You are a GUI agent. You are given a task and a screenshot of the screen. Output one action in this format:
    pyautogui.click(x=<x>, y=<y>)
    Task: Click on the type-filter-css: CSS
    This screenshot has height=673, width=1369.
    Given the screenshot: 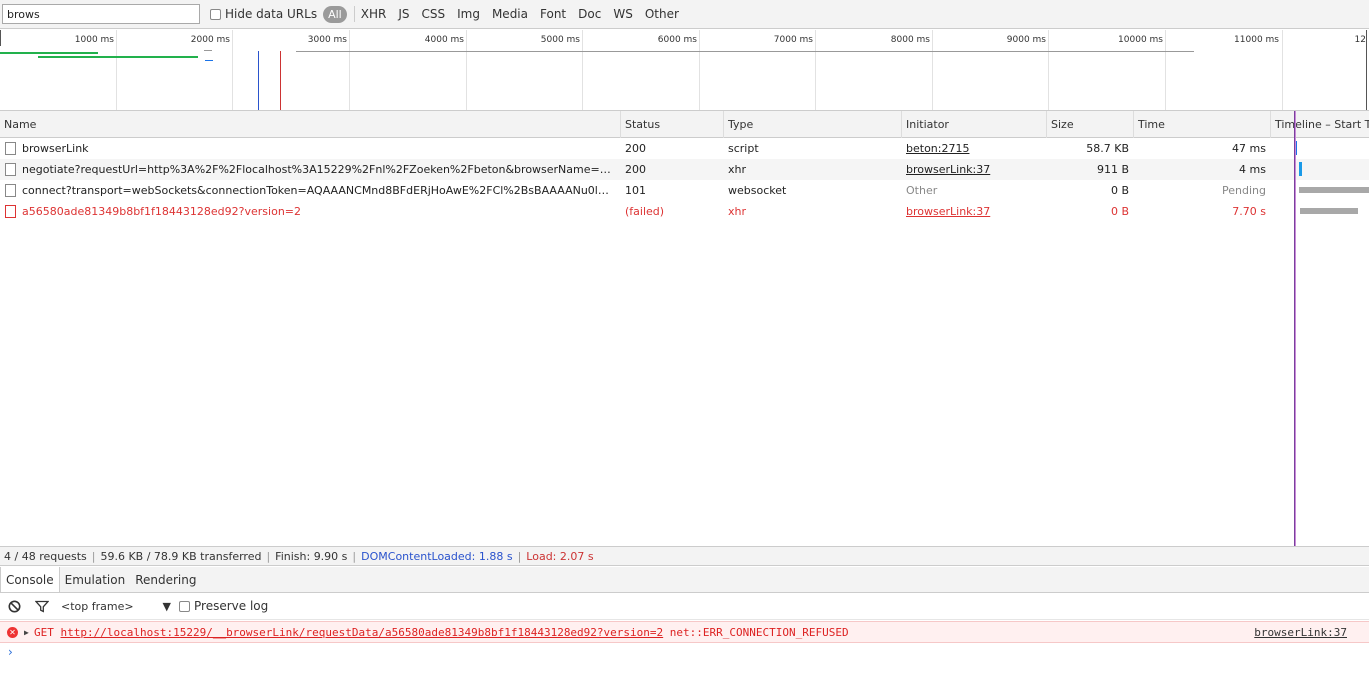 What is the action you would take?
    pyautogui.click(x=433, y=14)
    